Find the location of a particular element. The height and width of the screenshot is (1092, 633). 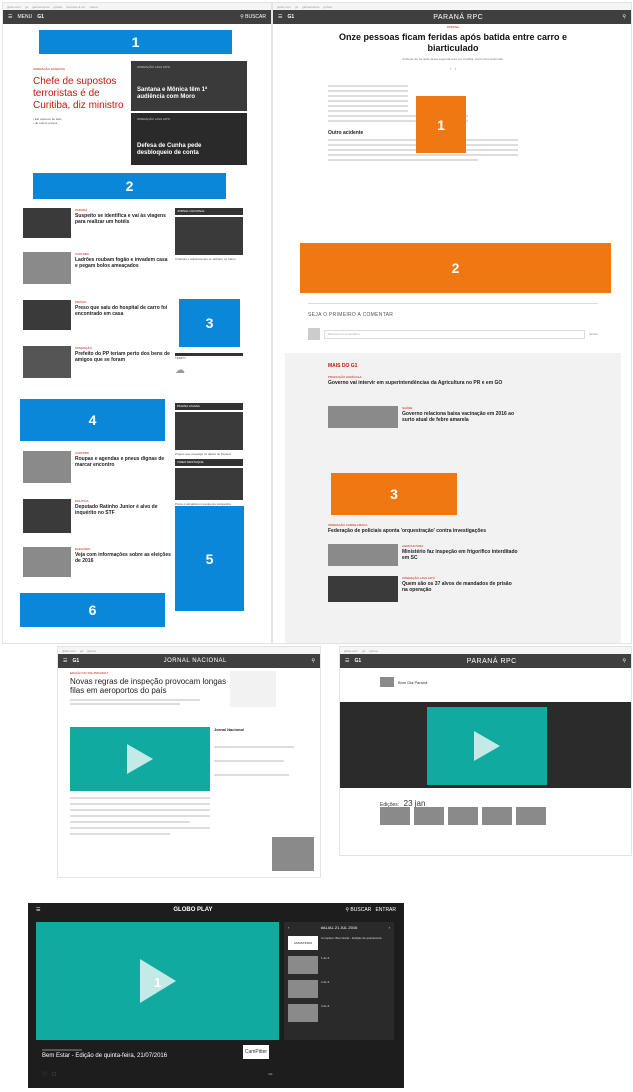

playlist-item: 2 de 6 is located at coordinates (339, 989).